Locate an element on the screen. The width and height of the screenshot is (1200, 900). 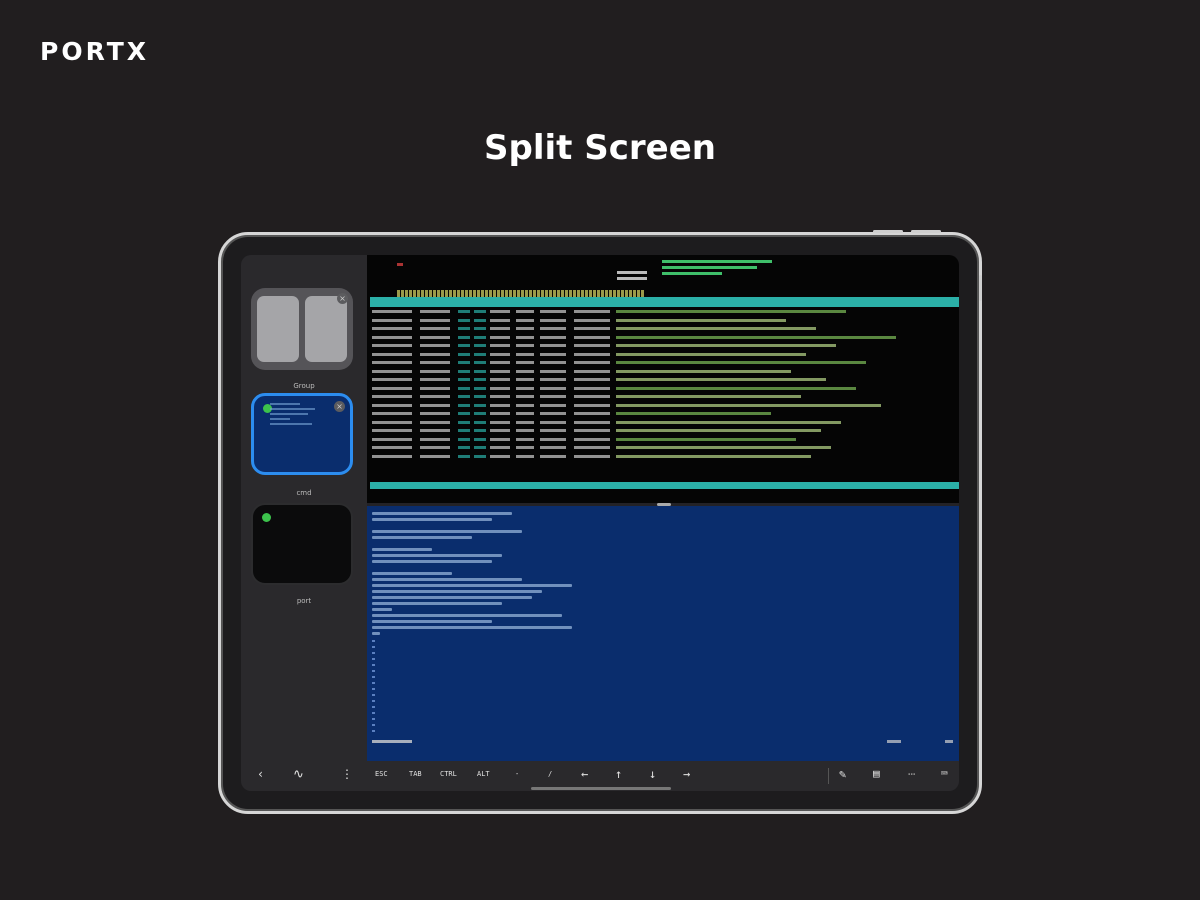
split-pane-left is located at coordinates (278, 329).